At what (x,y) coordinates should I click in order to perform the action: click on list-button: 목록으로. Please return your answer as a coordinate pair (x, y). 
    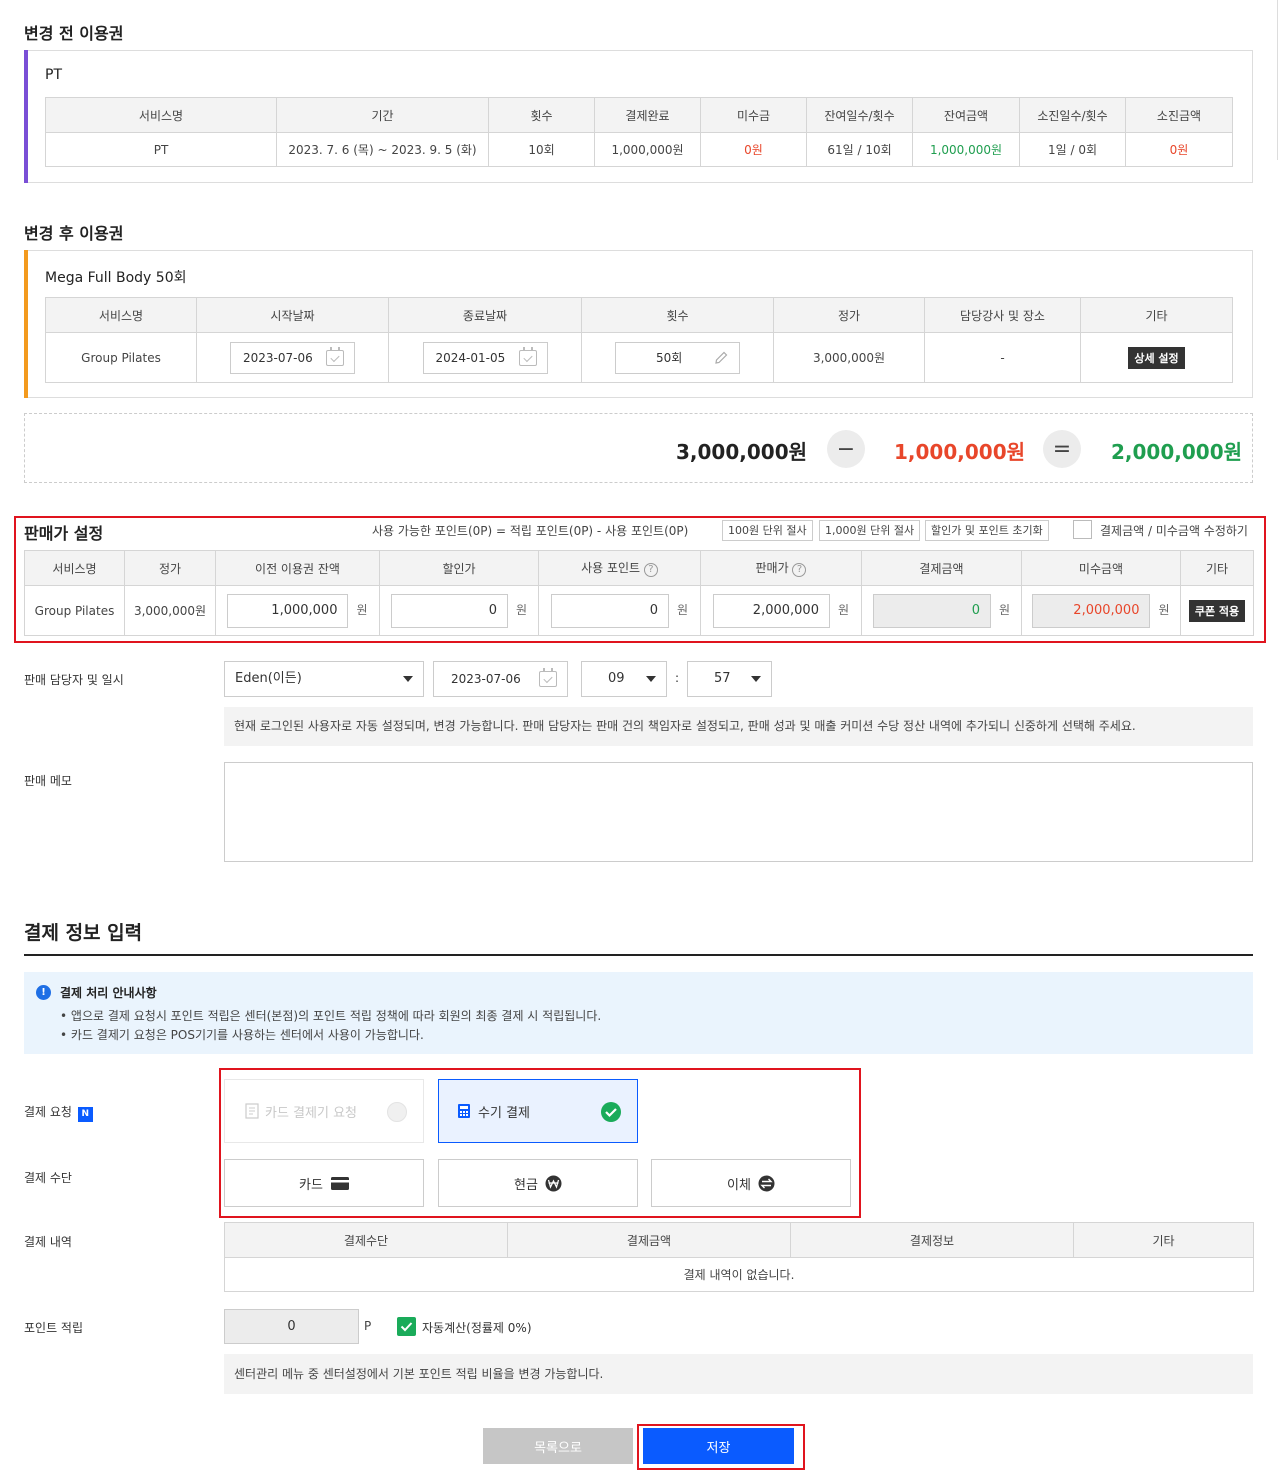
    Looking at the image, I should click on (558, 1446).